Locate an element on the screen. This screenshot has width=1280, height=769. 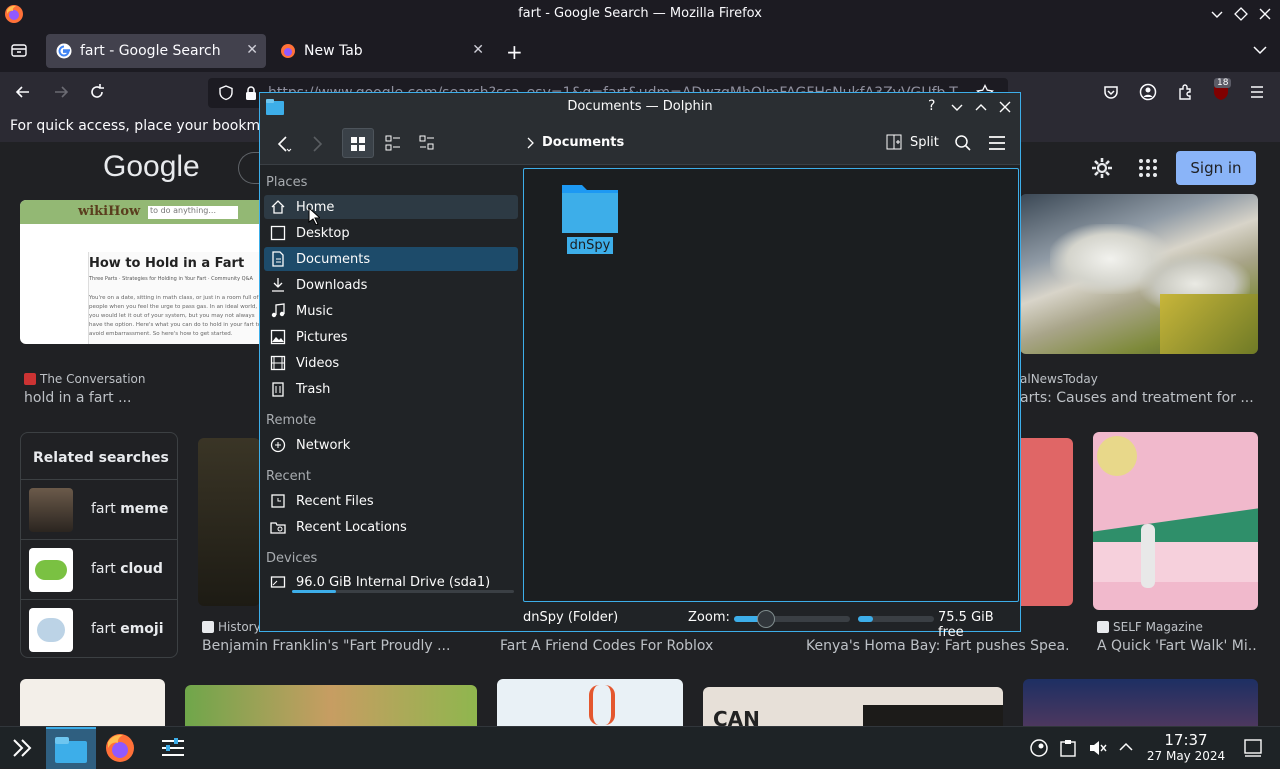
file-name-label: dnSpy is located at coordinates (590, 245).